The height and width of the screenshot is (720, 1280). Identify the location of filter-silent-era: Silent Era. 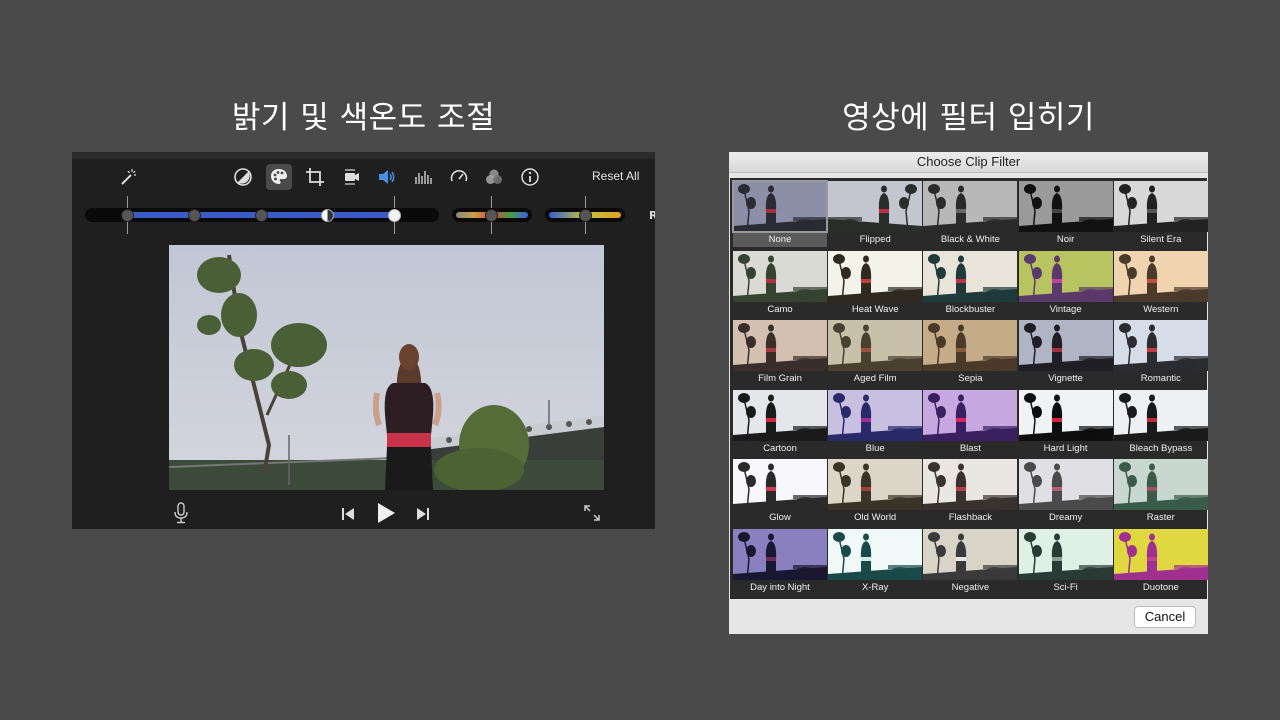
(1160, 213).